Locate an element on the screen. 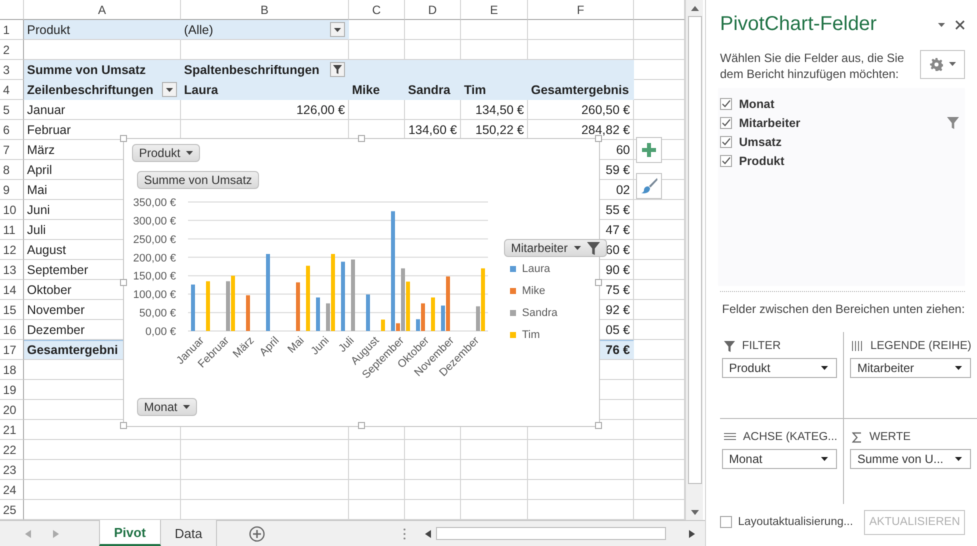  row-number: 20 is located at coordinates (12, 410).